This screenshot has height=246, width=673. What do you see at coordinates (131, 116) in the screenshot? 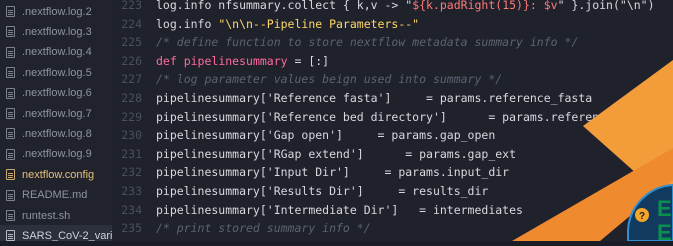
I see `line-number: 229` at bounding box center [131, 116].